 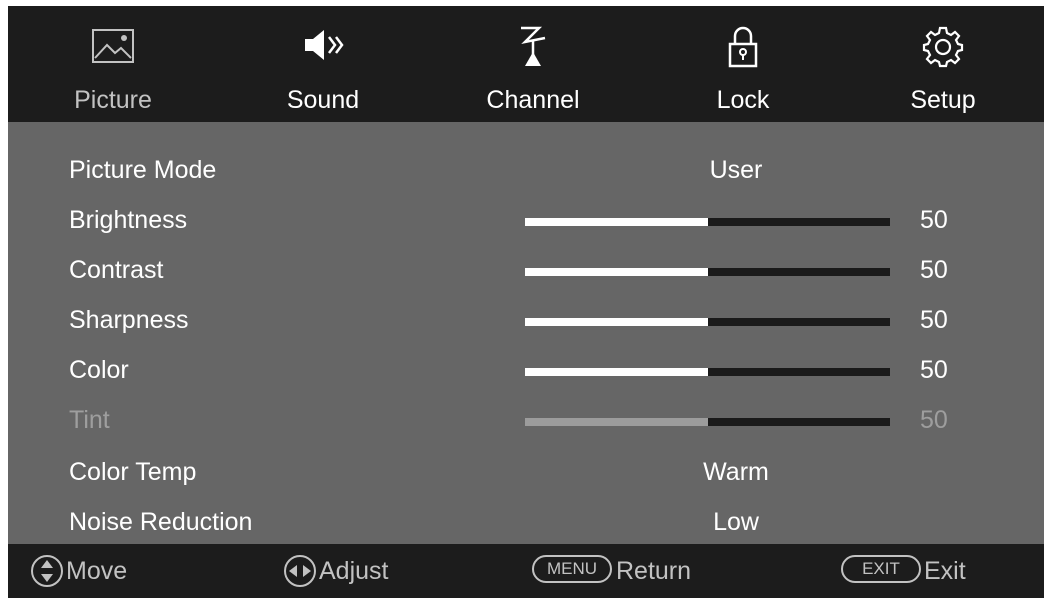 I want to click on hint-return: MENU Return, so click(x=642, y=571).